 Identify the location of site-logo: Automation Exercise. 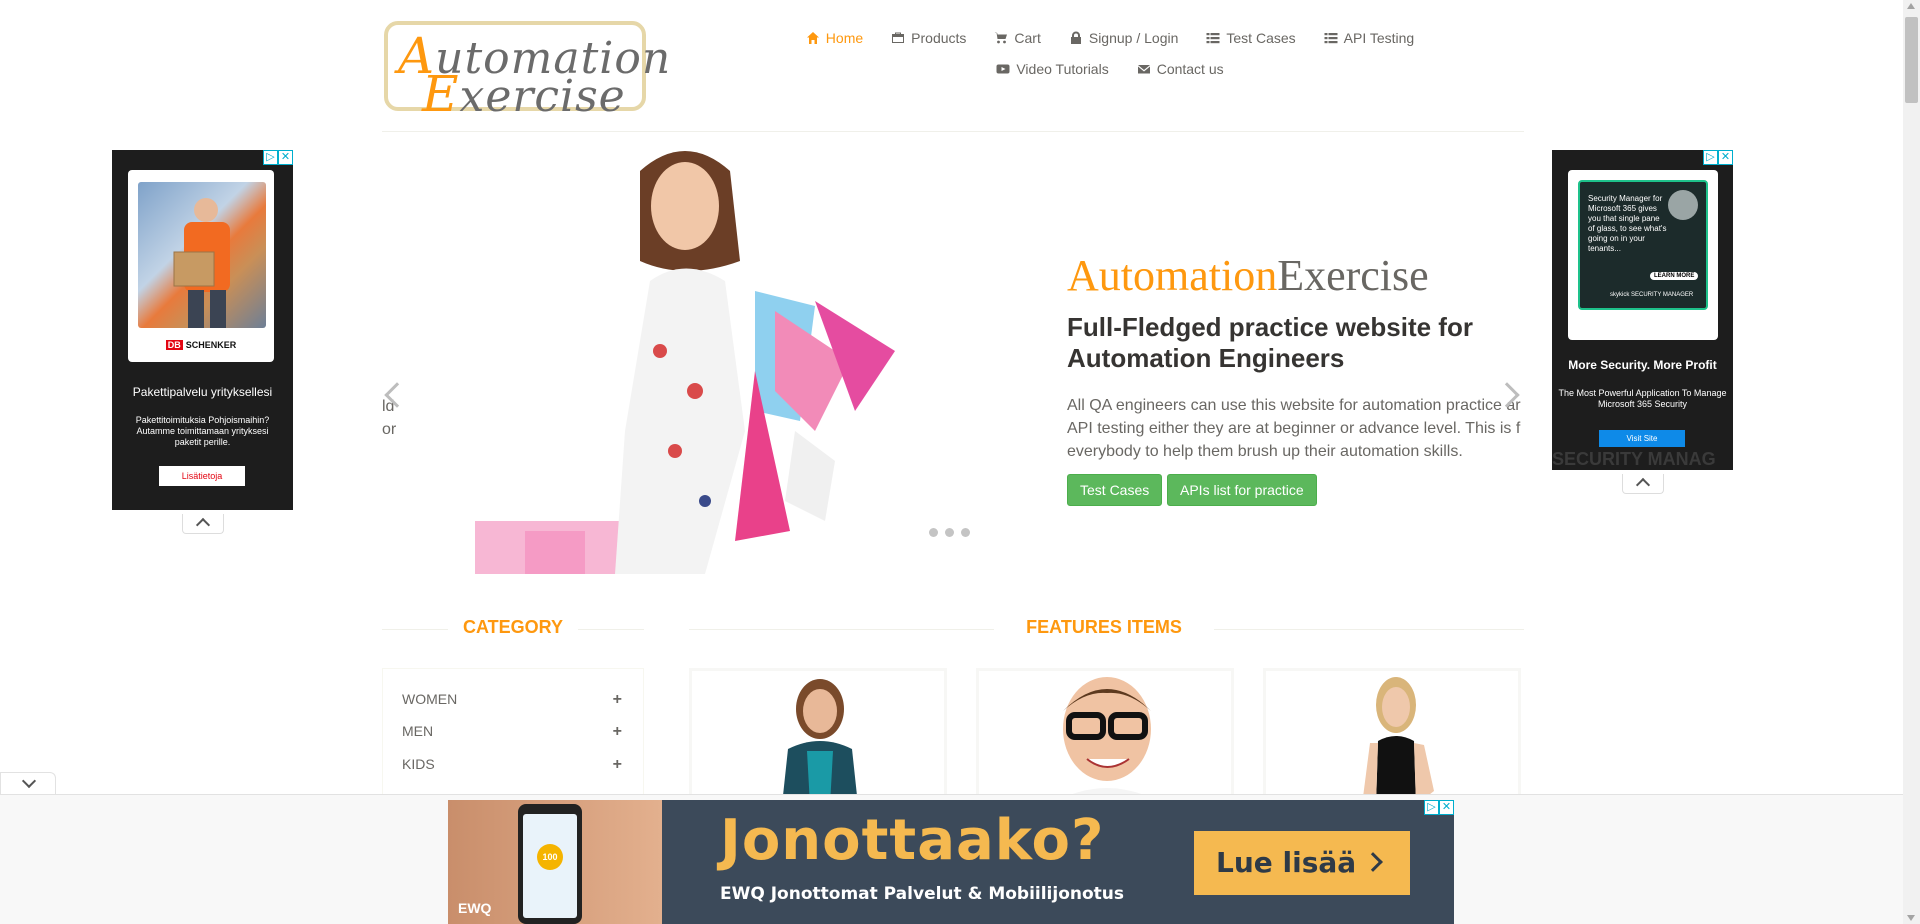
(527, 72).